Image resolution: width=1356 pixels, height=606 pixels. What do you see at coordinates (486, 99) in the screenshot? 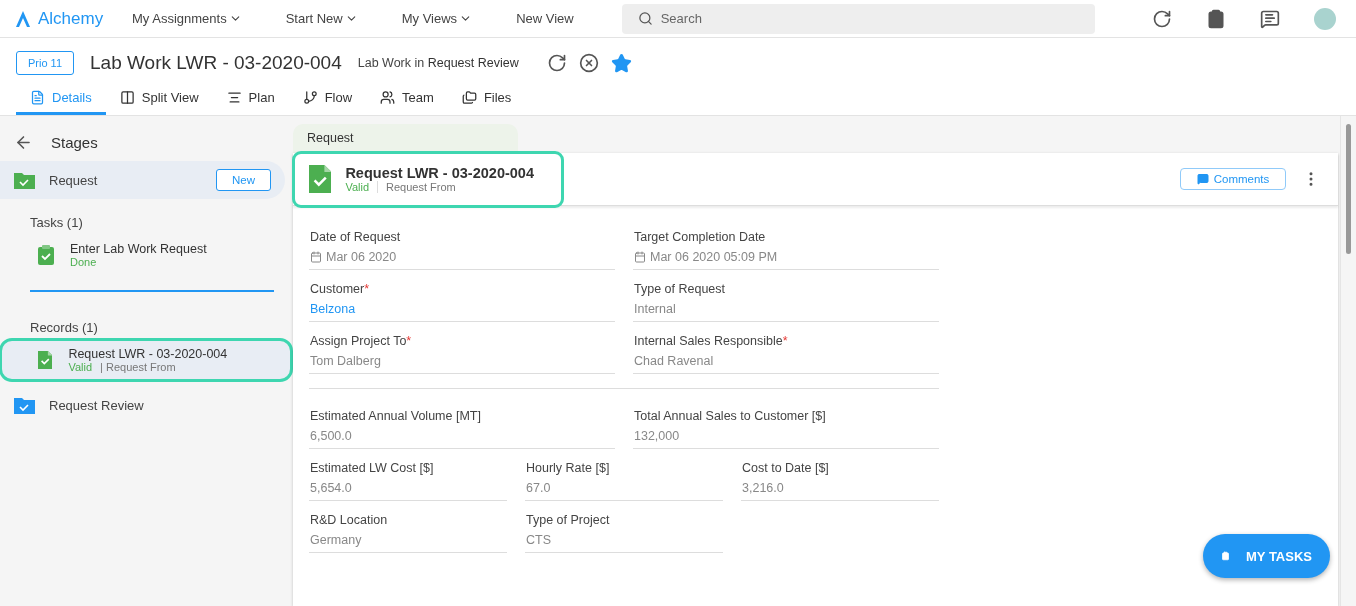
I see `view-tab: Files` at bounding box center [486, 99].